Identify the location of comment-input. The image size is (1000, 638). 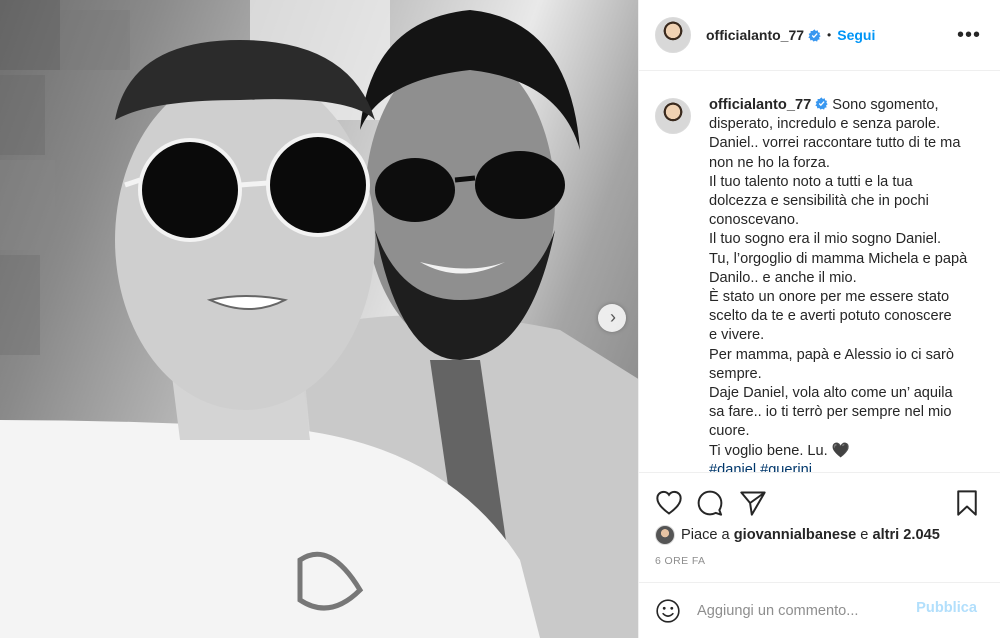
(802, 610).